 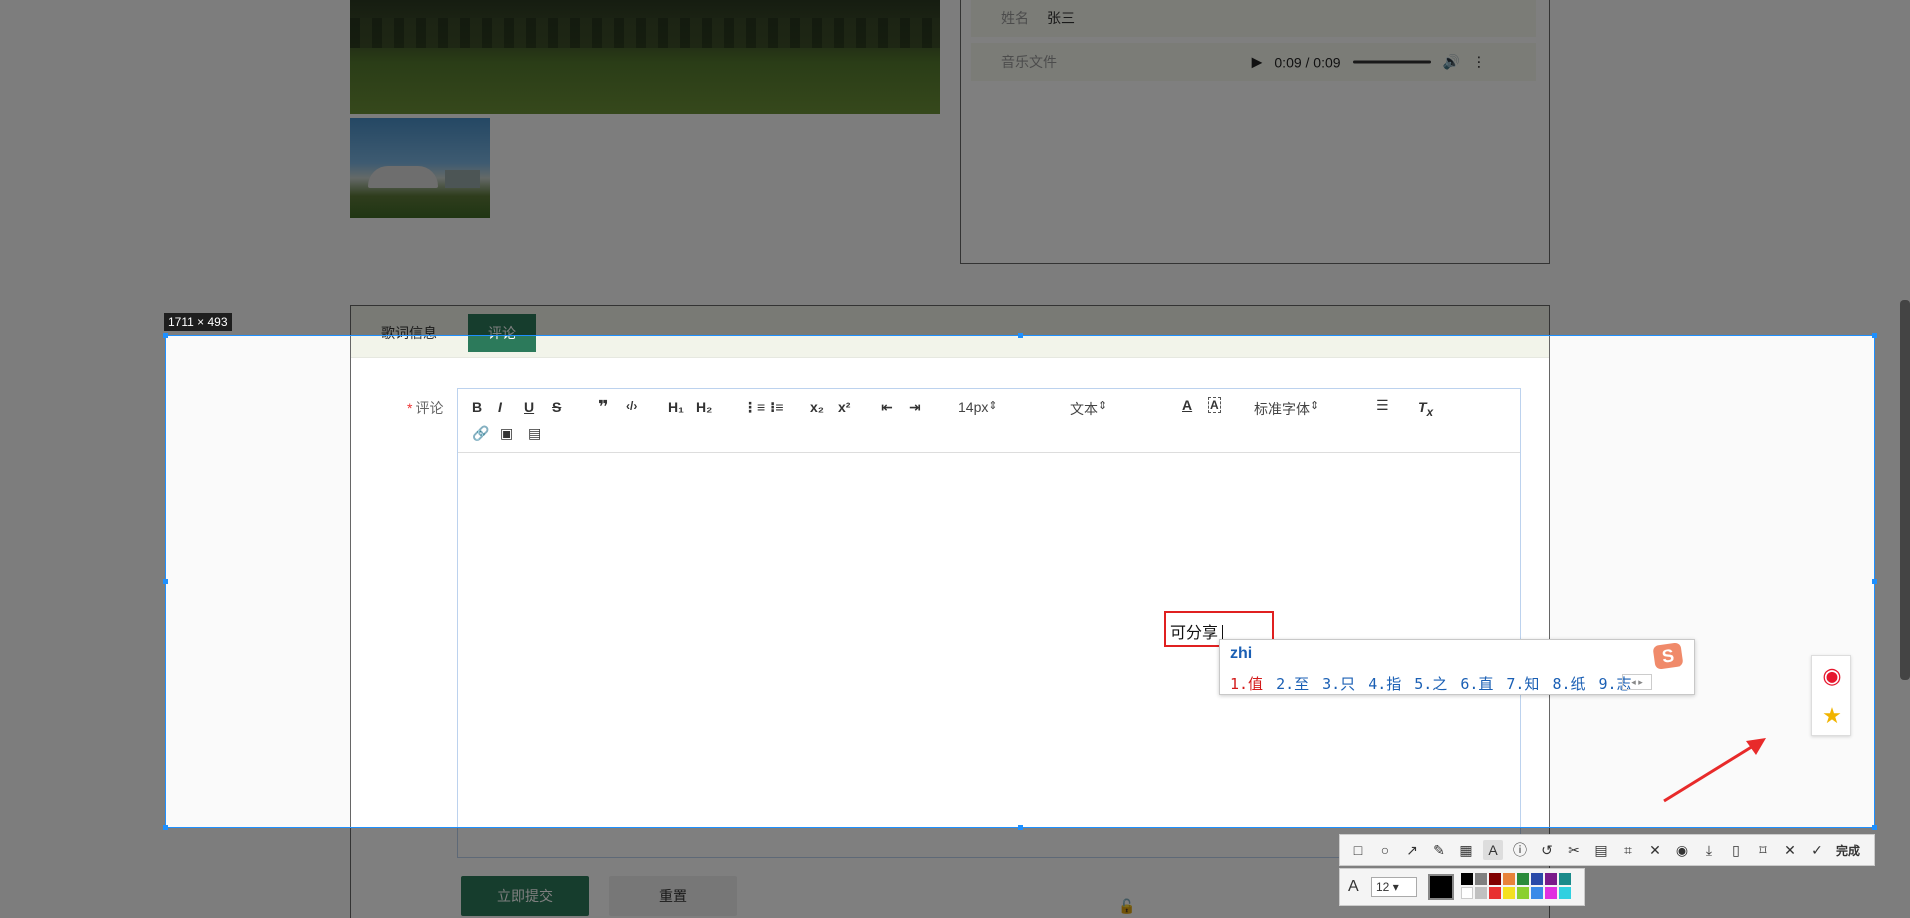 I want to click on rectangle-icon: □, so click(x=1358, y=850).